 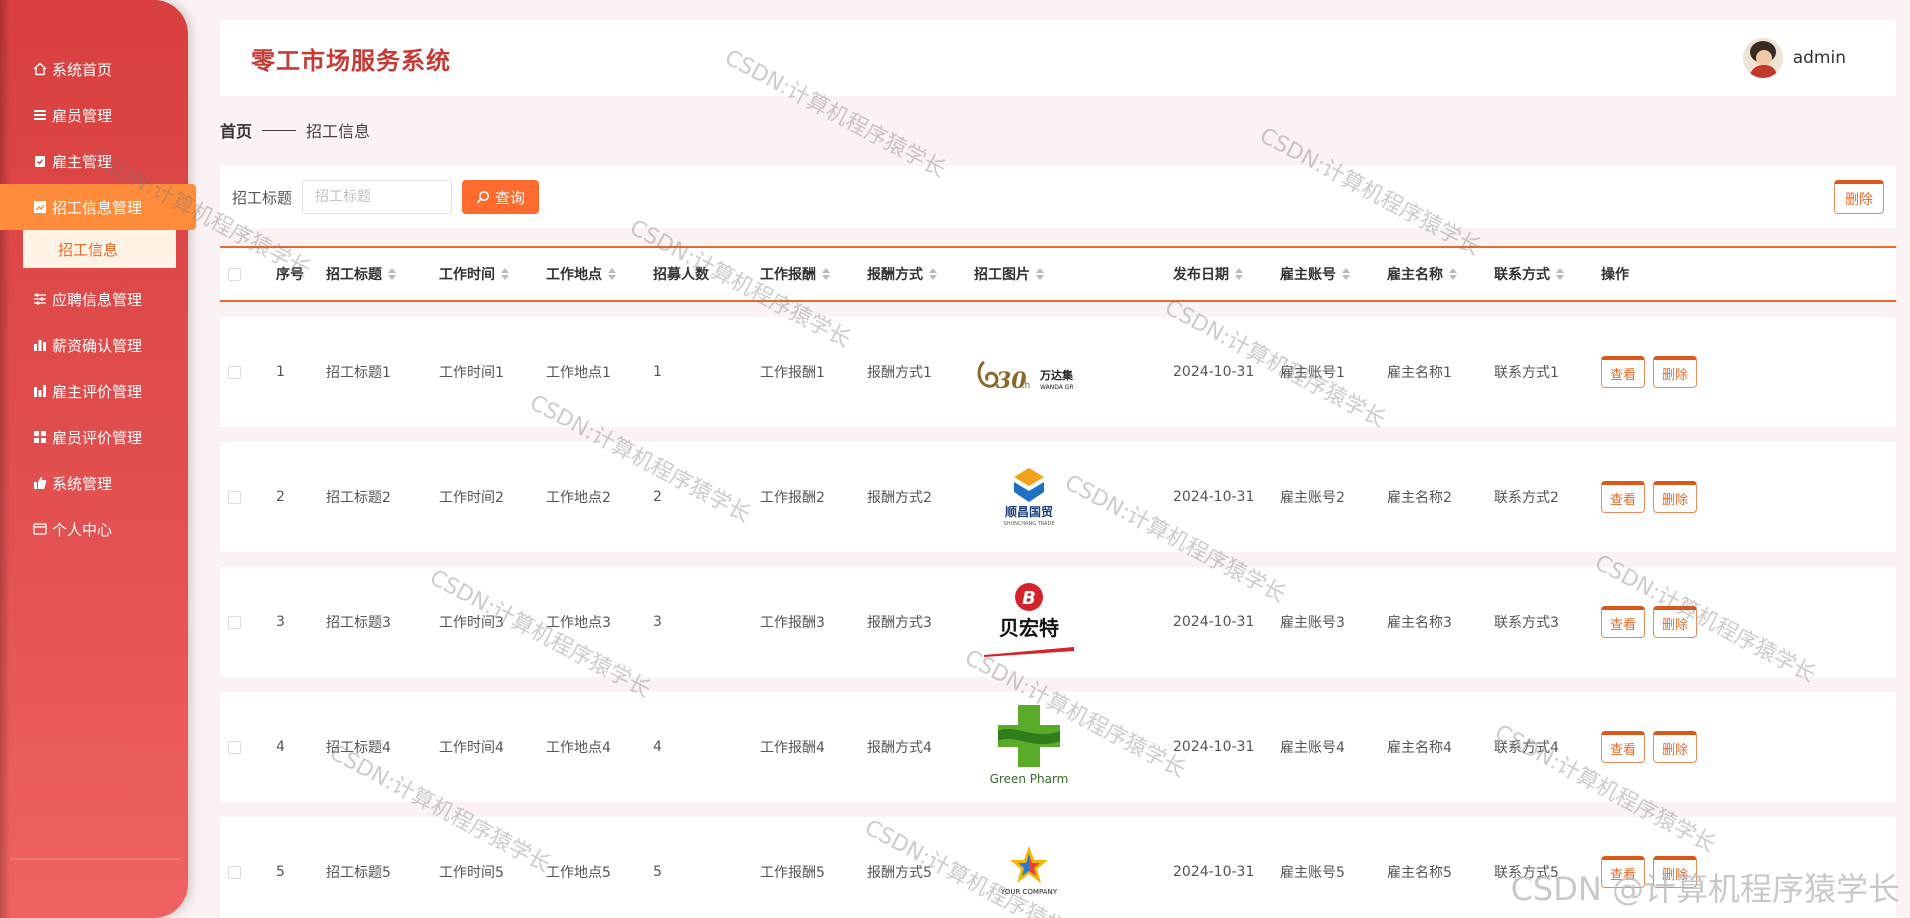 What do you see at coordinates (40, 69) in the screenshot?
I see `home-icon` at bounding box center [40, 69].